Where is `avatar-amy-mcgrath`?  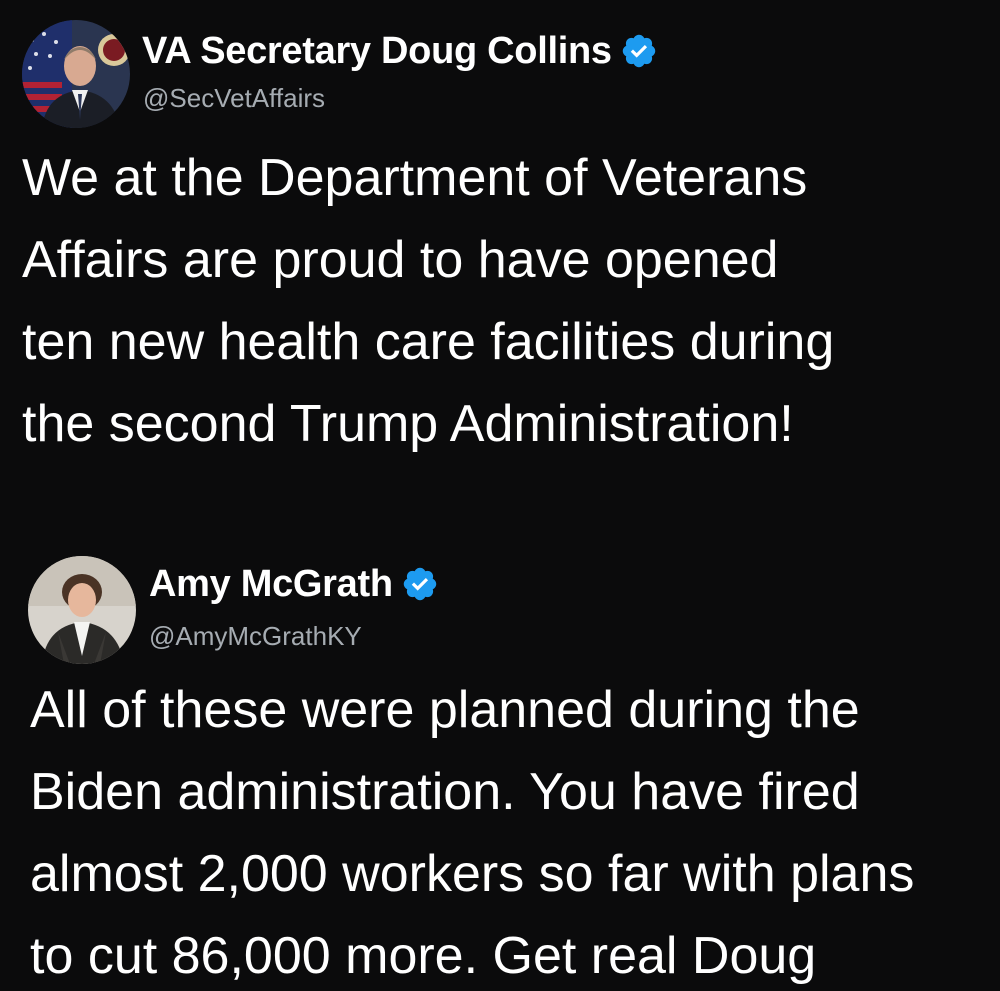
avatar-amy-mcgrath is located at coordinates (82, 610).